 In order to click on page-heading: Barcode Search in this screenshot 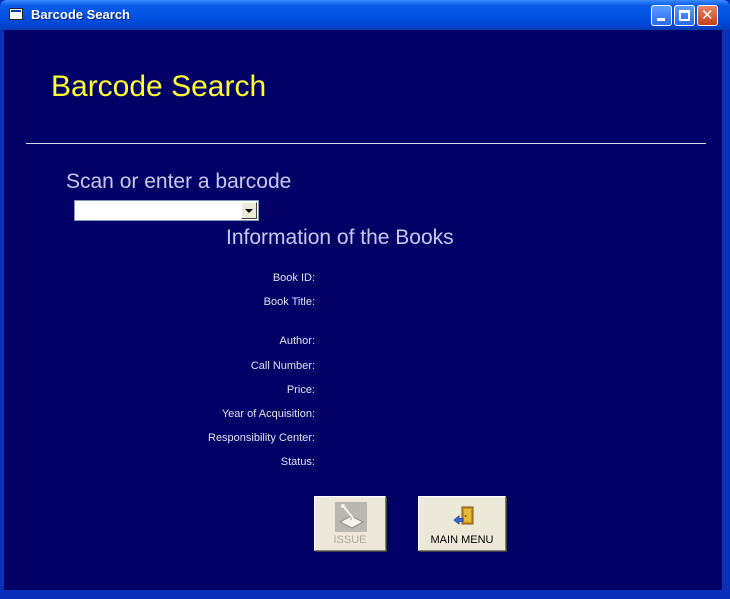, I will do `click(159, 86)`.